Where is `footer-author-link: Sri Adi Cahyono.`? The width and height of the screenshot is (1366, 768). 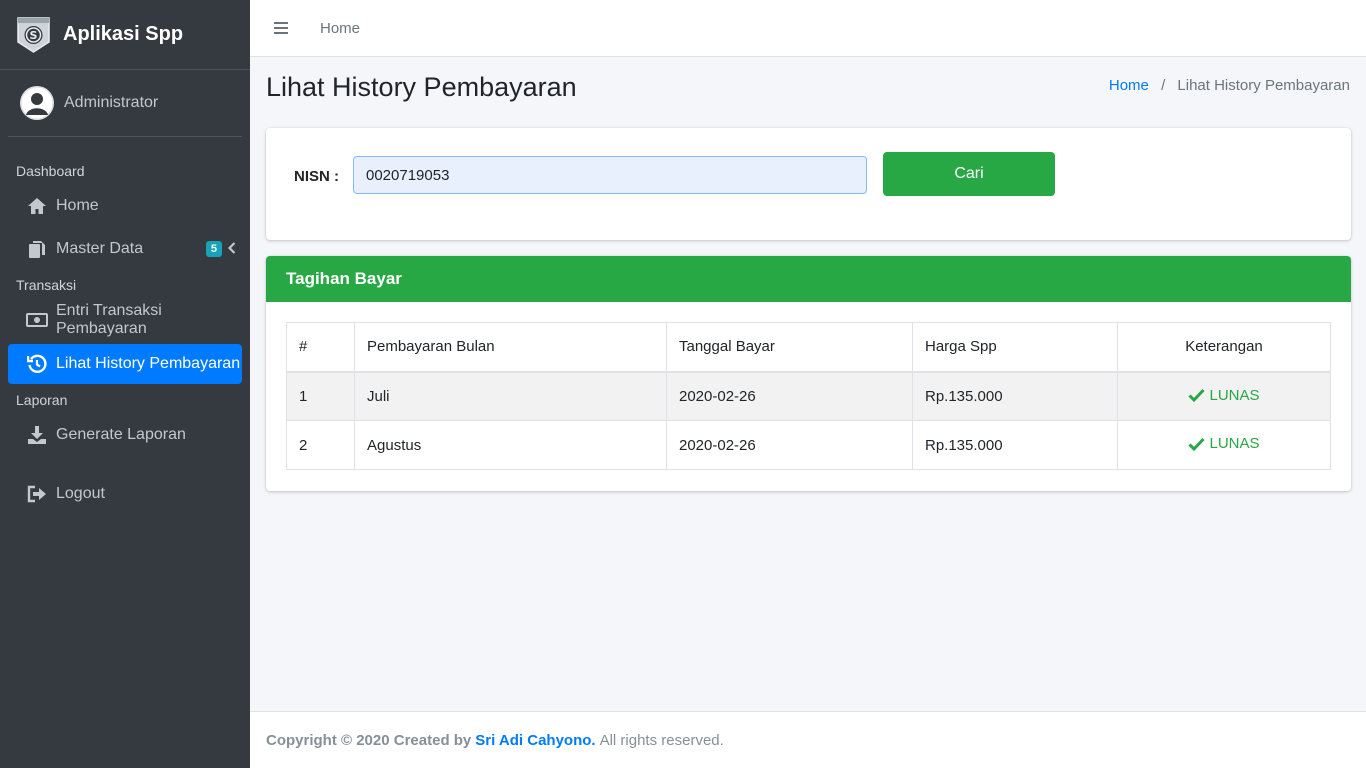
footer-author-link: Sri Adi Cahyono. is located at coordinates (535, 740).